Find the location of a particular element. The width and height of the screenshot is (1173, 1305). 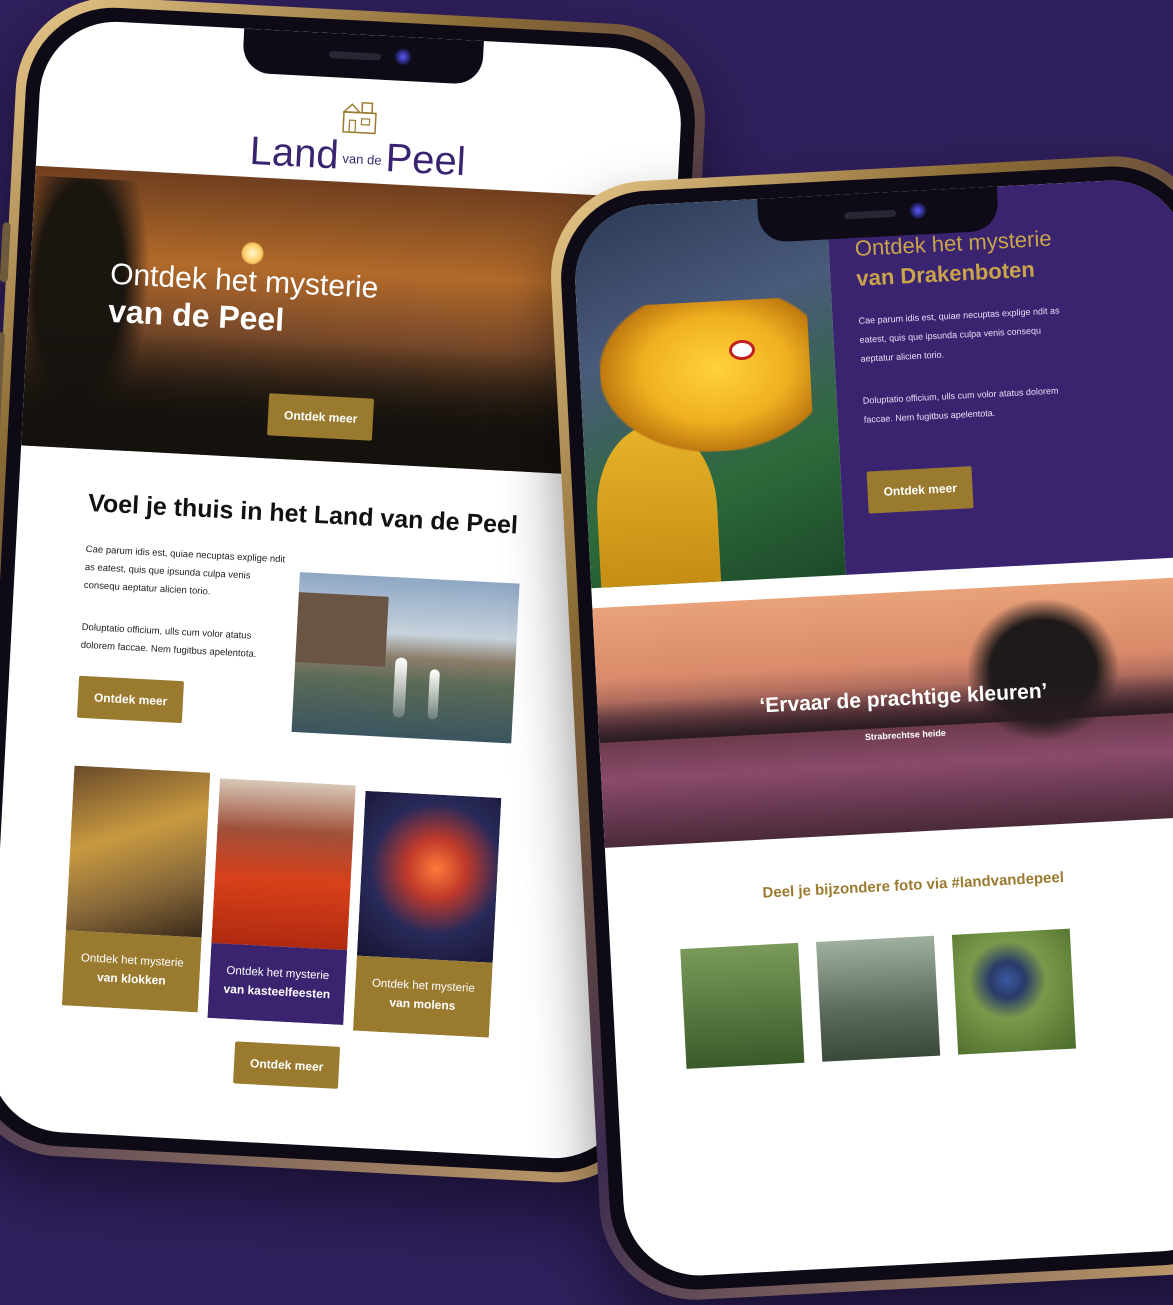

sun-image is located at coordinates (252, 253).